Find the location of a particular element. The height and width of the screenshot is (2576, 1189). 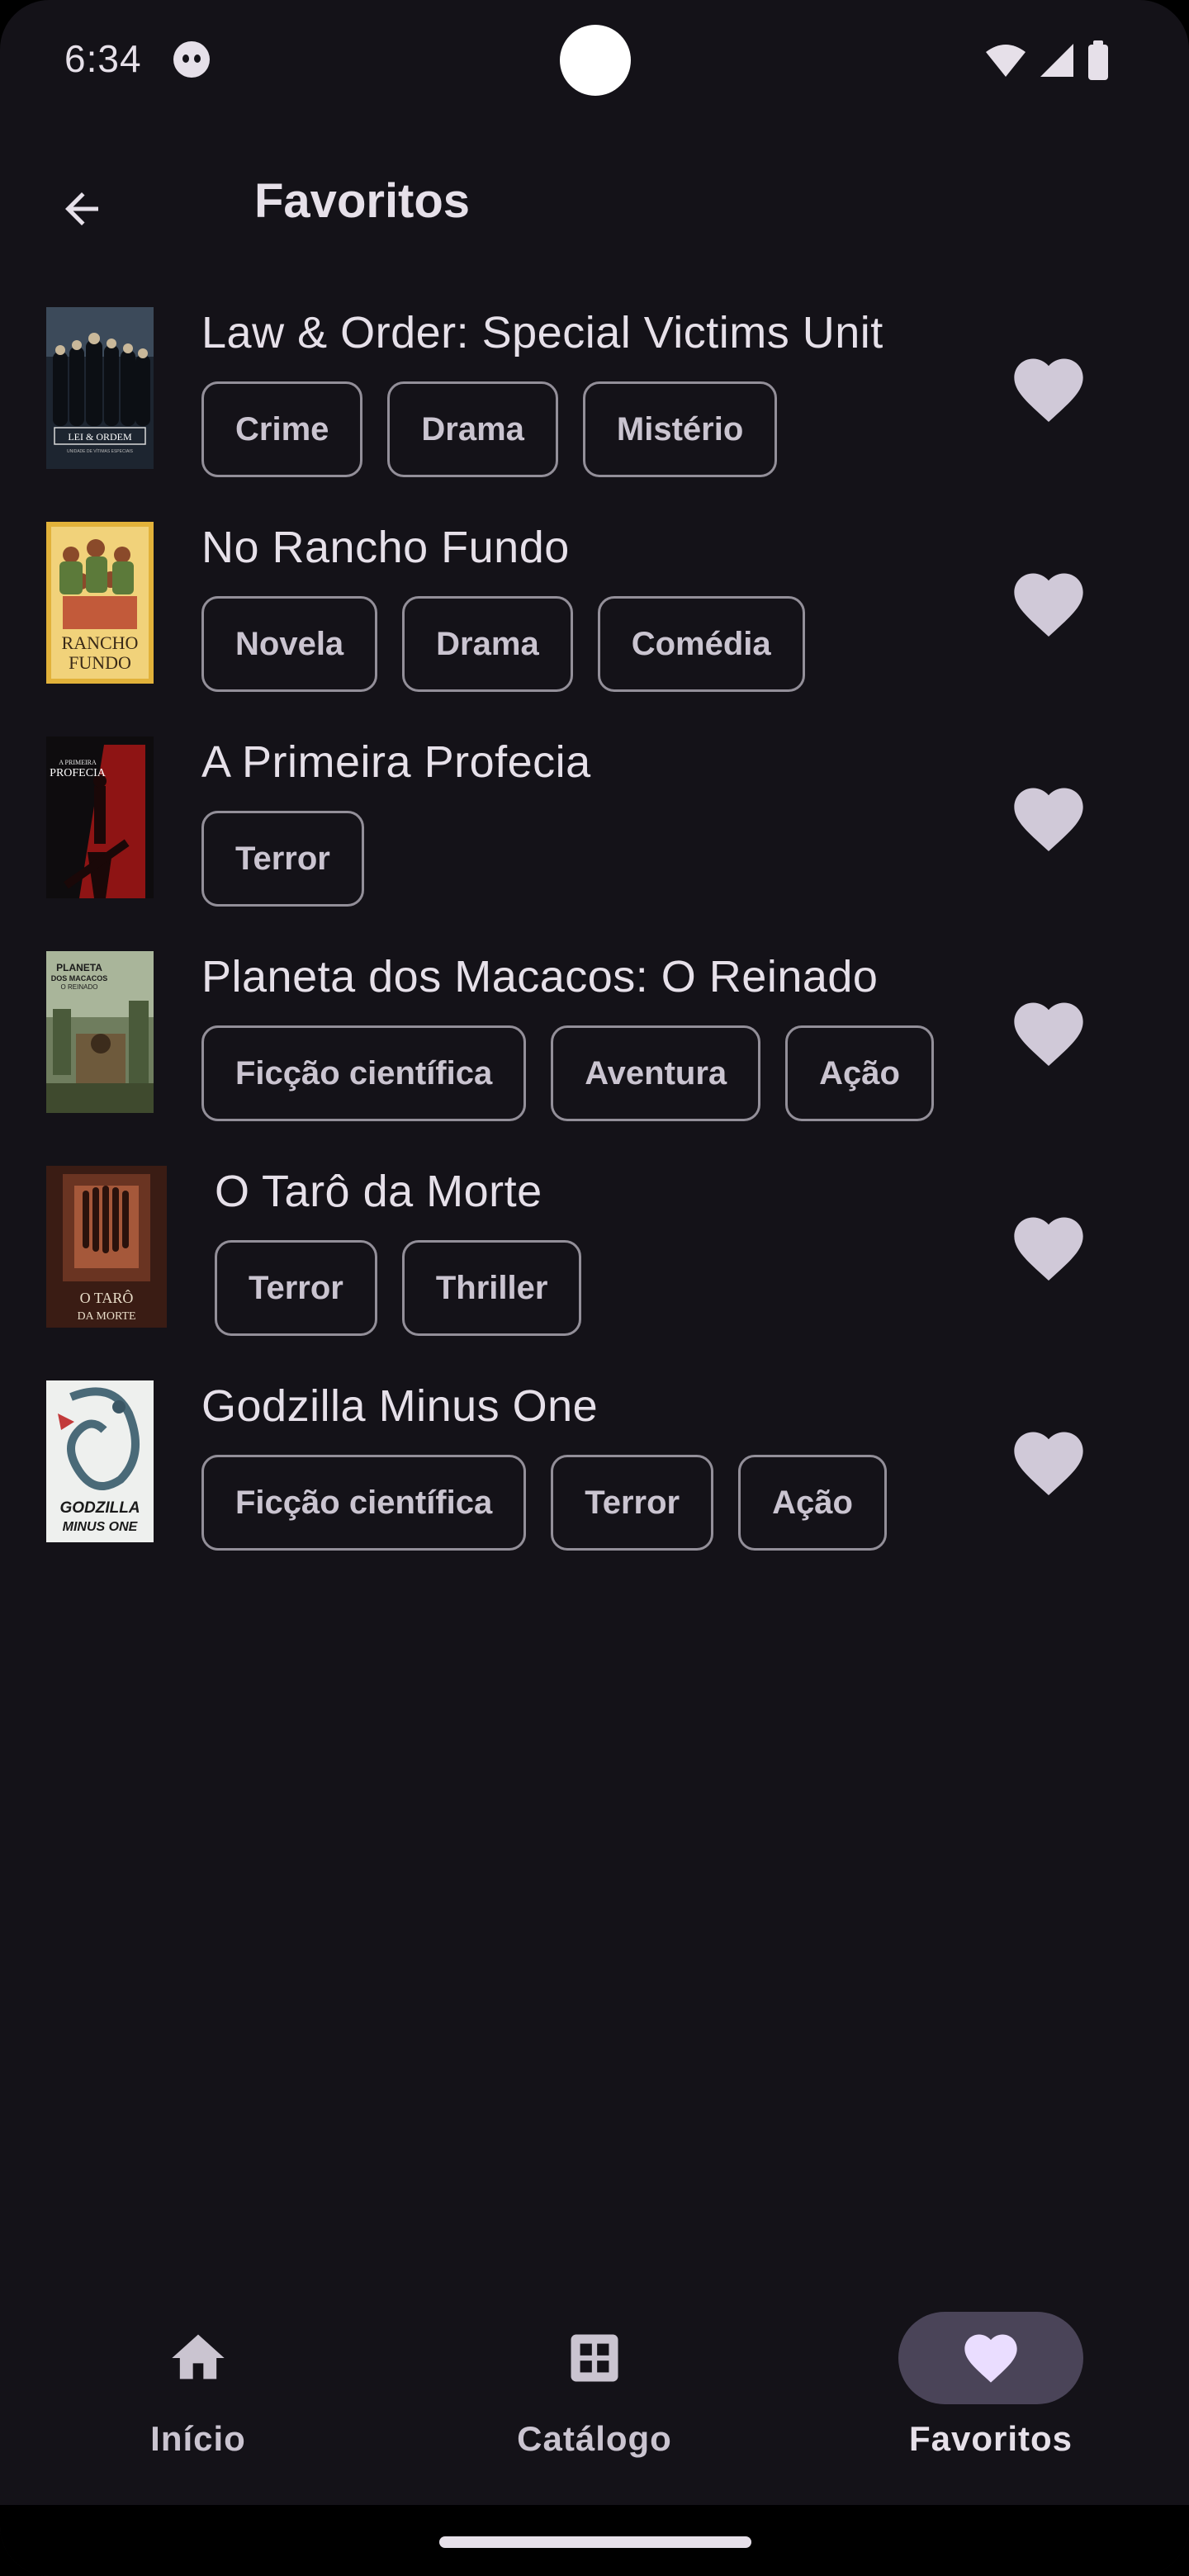

genre-chip: Novela is located at coordinates (289, 644).